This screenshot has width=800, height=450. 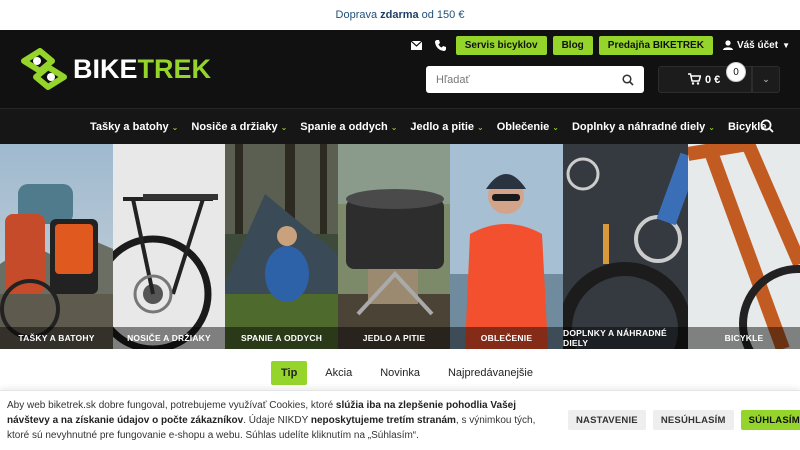 What do you see at coordinates (453, 79) in the screenshot?
I see `search-placeholder: Hľadať` at bounding box center [453, 79].